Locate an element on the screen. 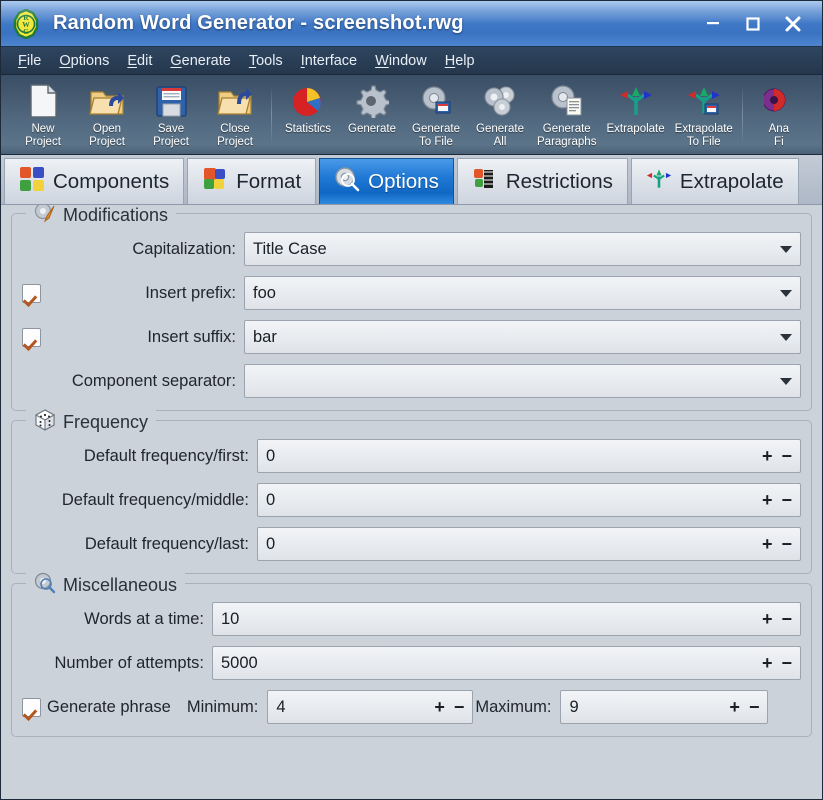 The height and width of the screenshot is (800, 823). toolbar-button-extrapolate-to-file: Extrapolate To File is located at coordinates (704, 114).